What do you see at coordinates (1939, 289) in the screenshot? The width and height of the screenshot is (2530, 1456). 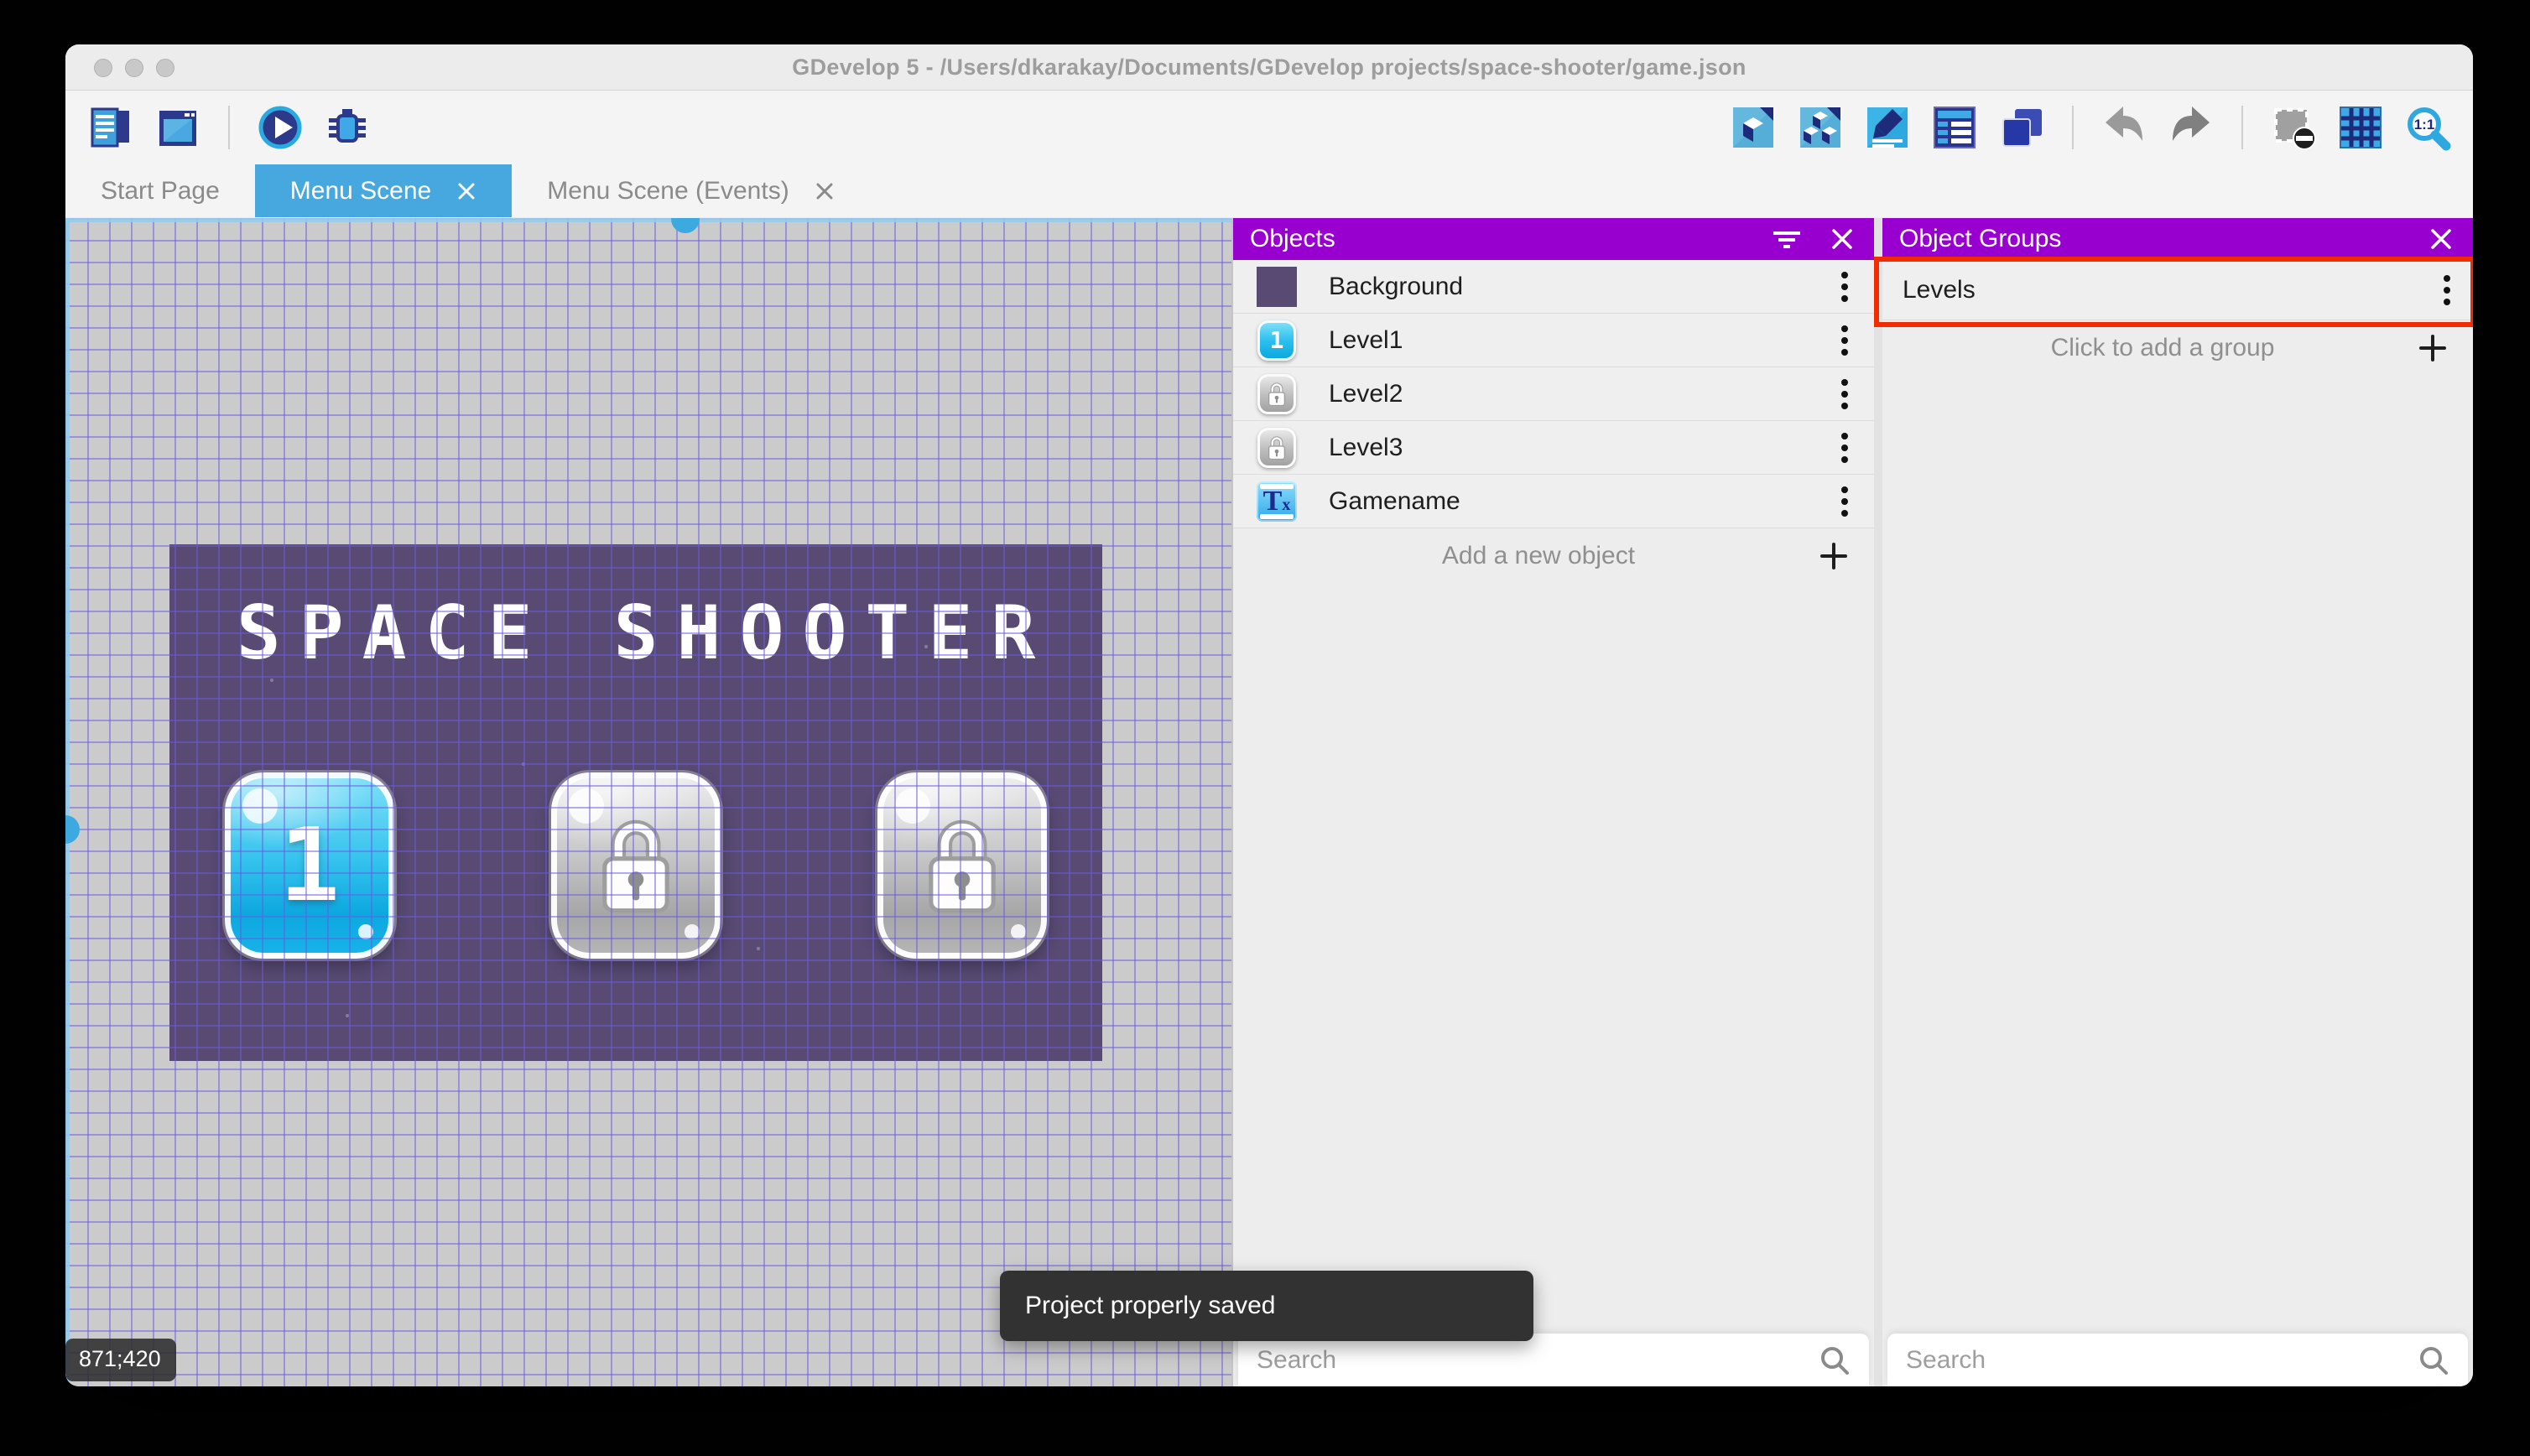 I see `group-name: Levels` at bounding box center [1939, 289].